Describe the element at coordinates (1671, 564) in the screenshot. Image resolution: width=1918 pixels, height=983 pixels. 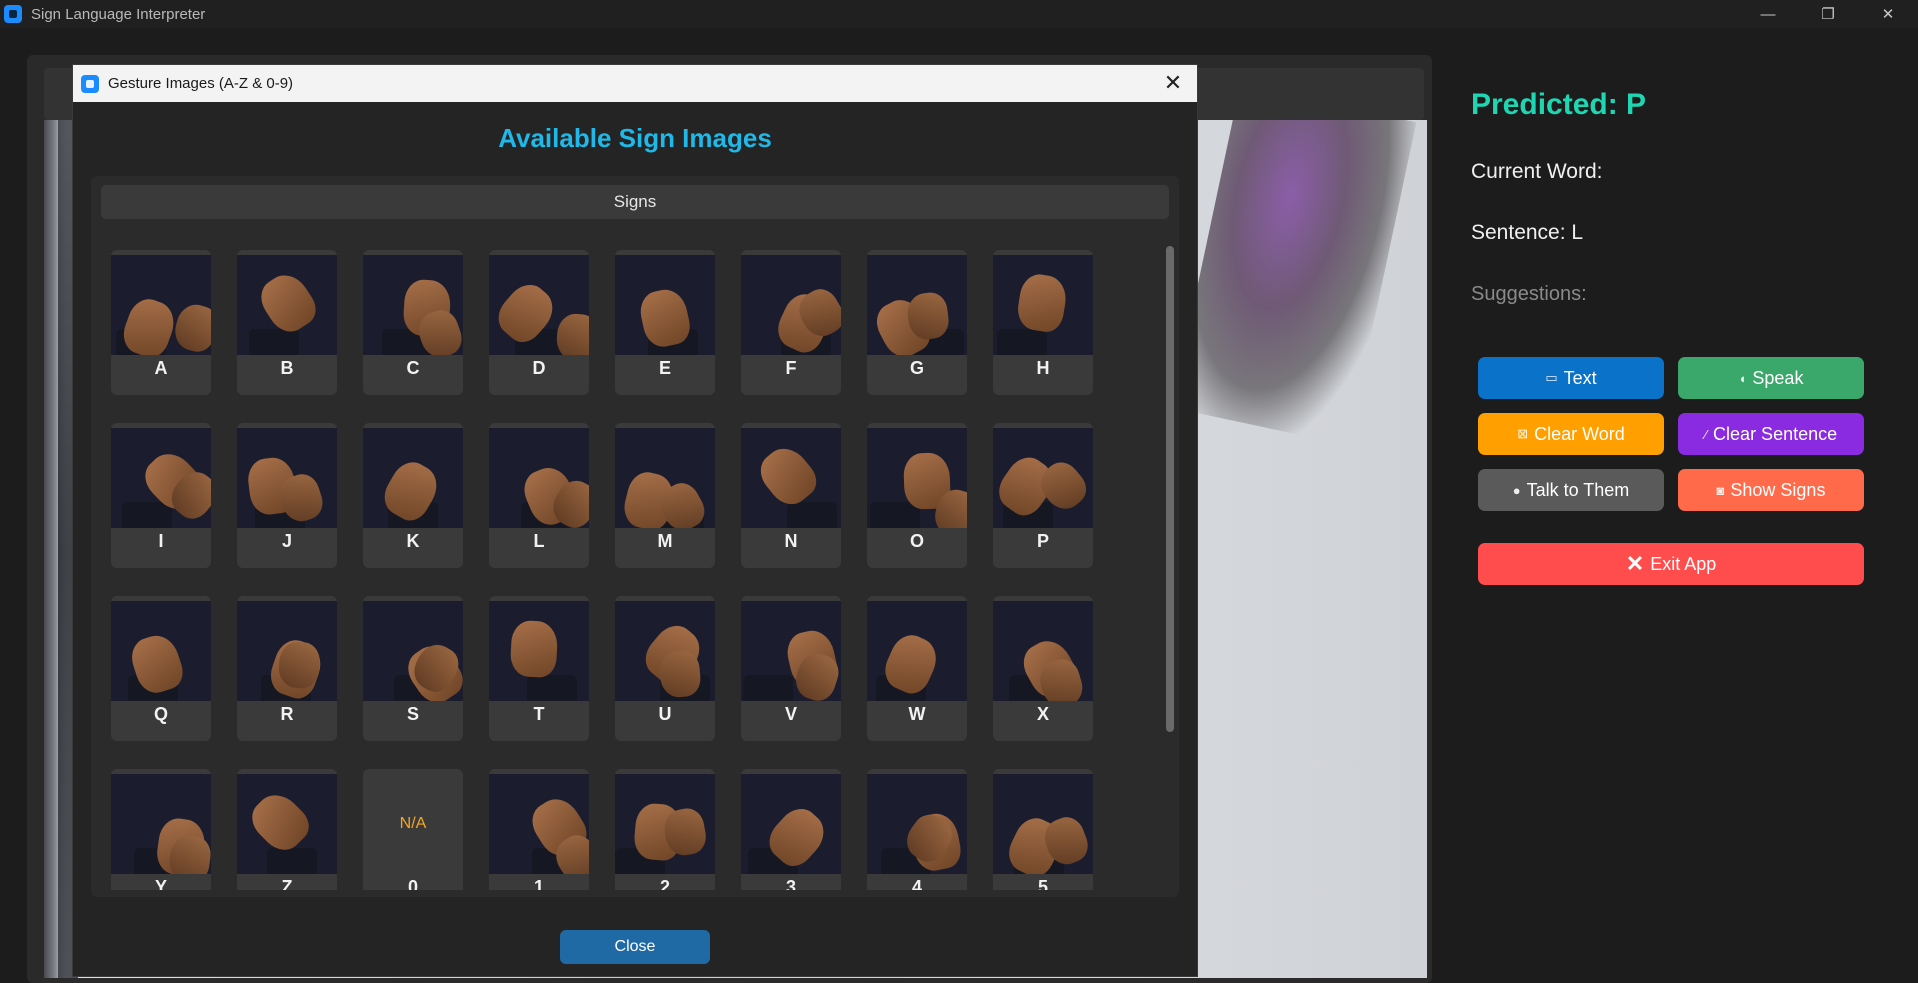
I see `exit-app-button: ✕ Exit App` at that location.